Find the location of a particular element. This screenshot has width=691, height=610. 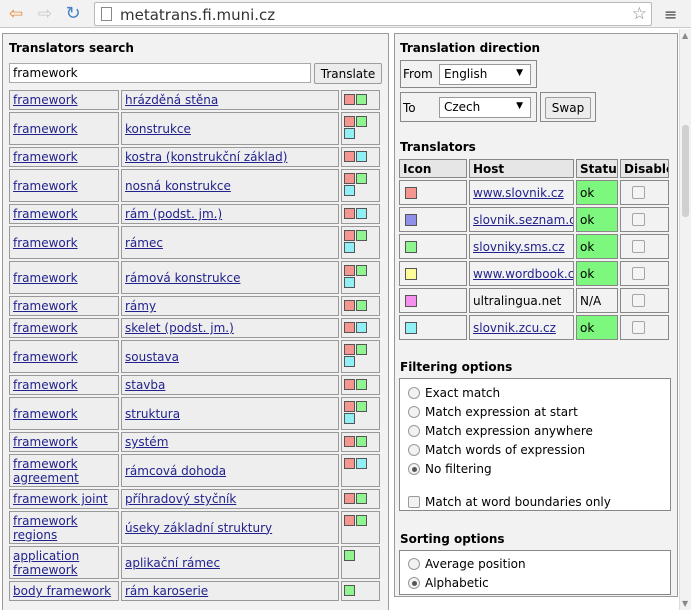

host-link: www.slovnik.cz is located at coordinates (518, 193).